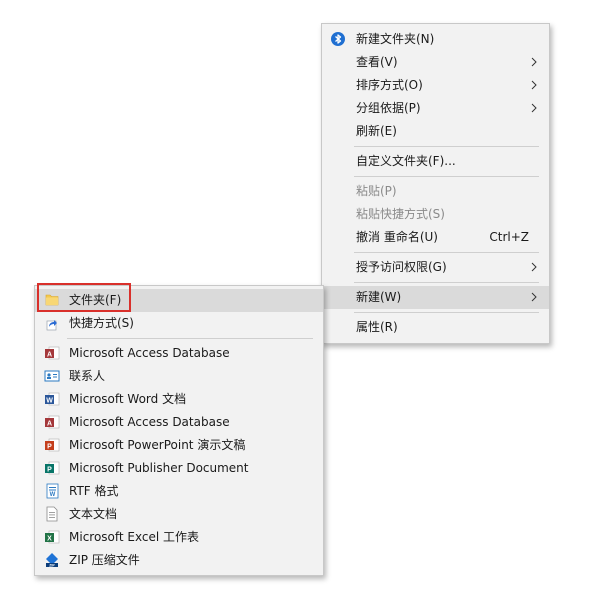 Image resolution: width=594 pixels, height=589 pixels. What do you see at coordinates (435, 62) in the screenshot?
I see `menu-item-view: 查看(V)` at bounding box center [435, 62].